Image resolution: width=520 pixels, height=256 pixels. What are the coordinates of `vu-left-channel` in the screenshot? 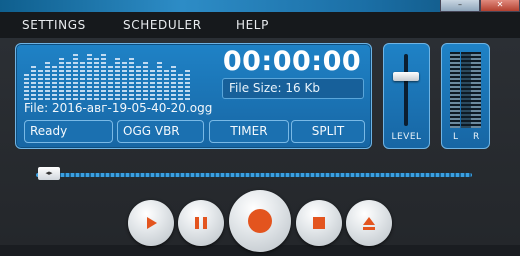 It's located at (455, 90).